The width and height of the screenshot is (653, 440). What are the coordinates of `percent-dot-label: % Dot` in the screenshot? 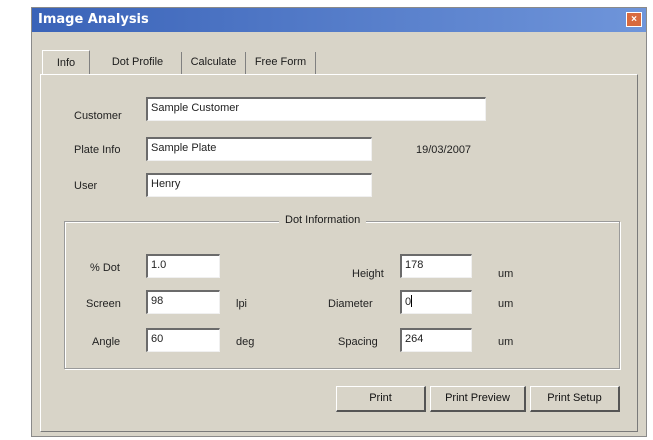 It's located at (105, 268).